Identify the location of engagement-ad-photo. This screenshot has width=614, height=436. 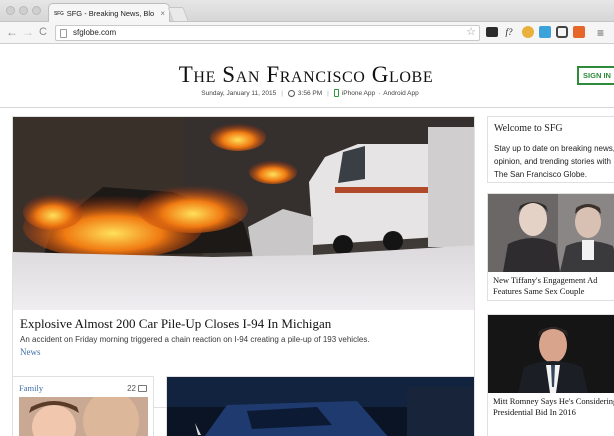
(551, 233).